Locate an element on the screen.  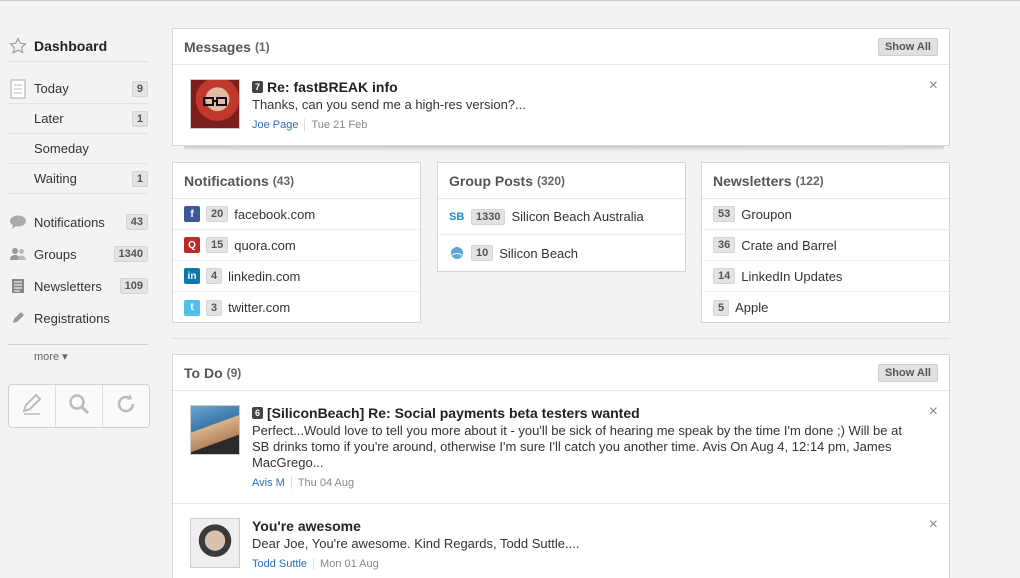
sender-link: Todd Suttle is located at coordinates (283, 564).